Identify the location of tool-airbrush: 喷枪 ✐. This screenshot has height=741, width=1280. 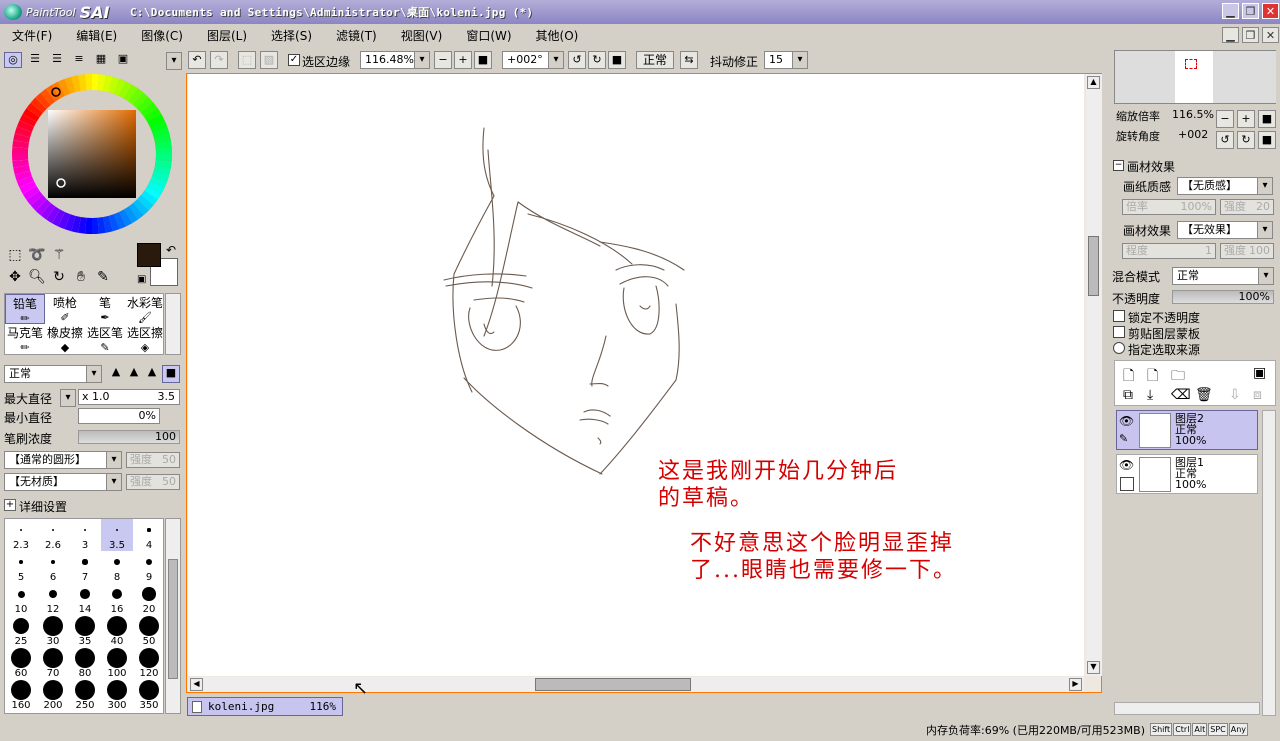
(65, 309).